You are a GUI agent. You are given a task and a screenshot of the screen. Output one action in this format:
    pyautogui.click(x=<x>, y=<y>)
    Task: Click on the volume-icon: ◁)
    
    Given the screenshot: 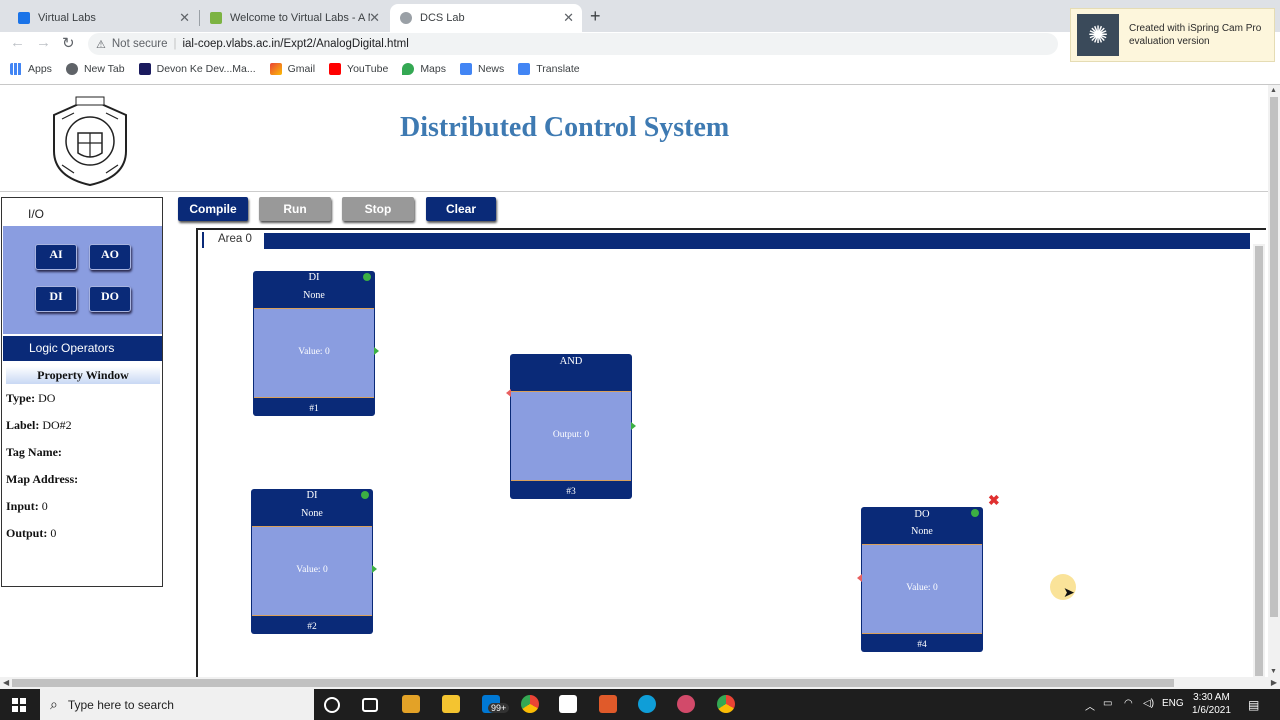 What is the action you would take?
    pyautogui.click(x=1148, y=703)
    